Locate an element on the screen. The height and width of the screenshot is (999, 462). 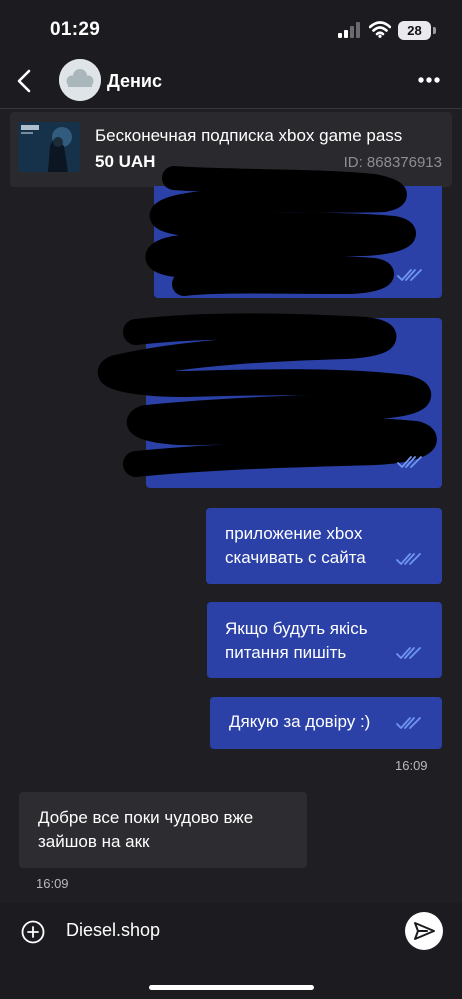
message-outgoing: приложение xbox скачивать с сайта is located at coordinates (324, 546).